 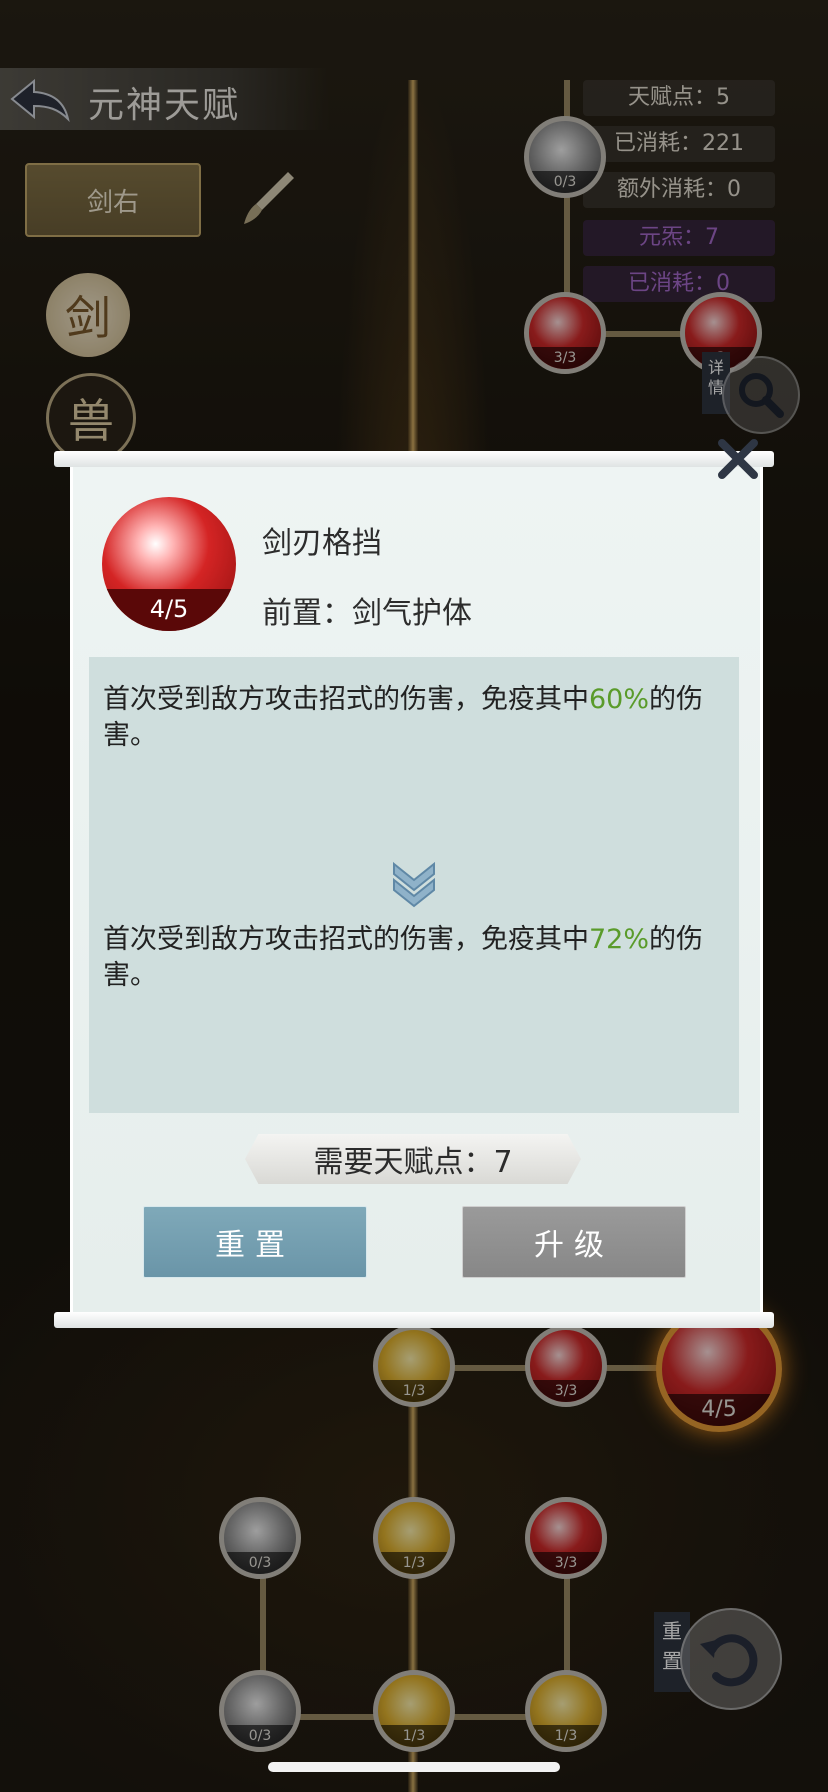 I want to click on effect-value: 60%, so click(x=619, y=699).